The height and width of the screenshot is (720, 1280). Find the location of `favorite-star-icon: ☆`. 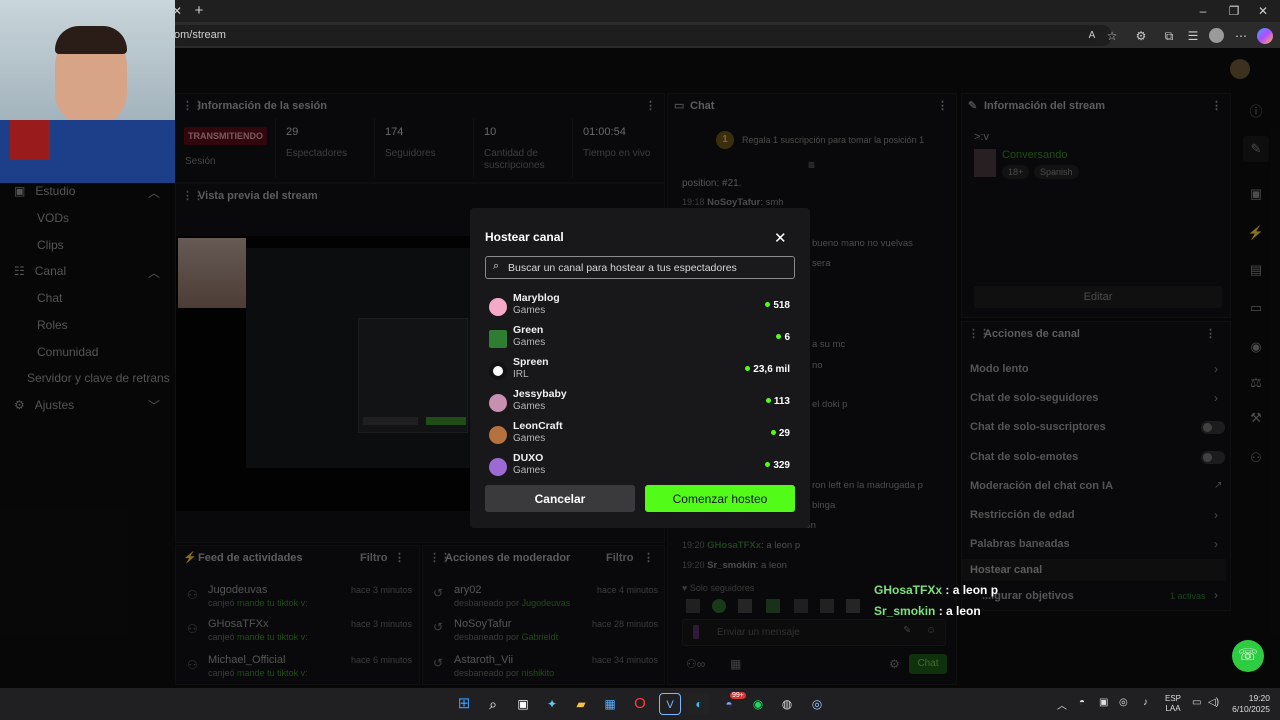

favorite-star-icon: ☆ is located at coordinates (1112, 36).